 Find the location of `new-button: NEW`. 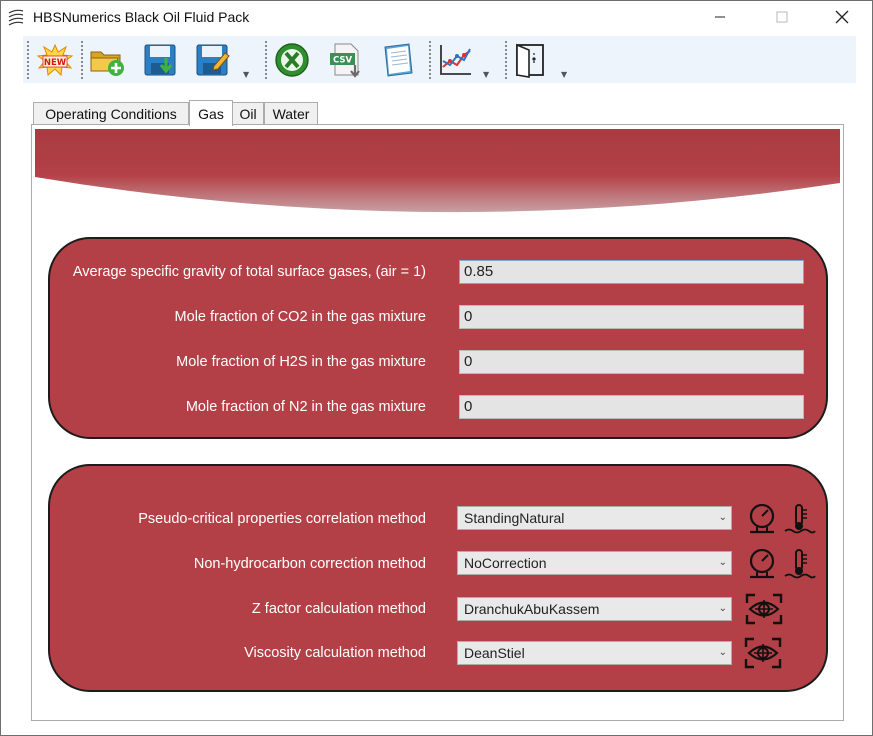

new-button: NEW is located at coordinates (55, 60).